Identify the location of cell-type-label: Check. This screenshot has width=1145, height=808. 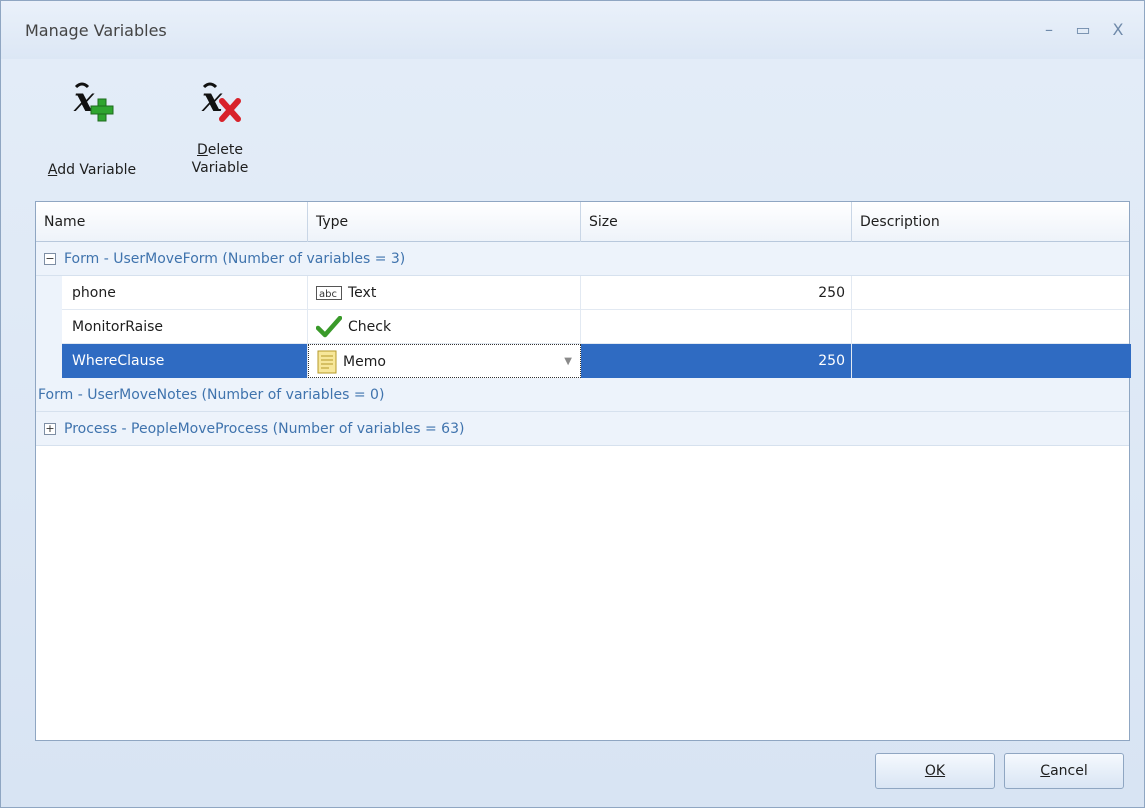
(370, 327).